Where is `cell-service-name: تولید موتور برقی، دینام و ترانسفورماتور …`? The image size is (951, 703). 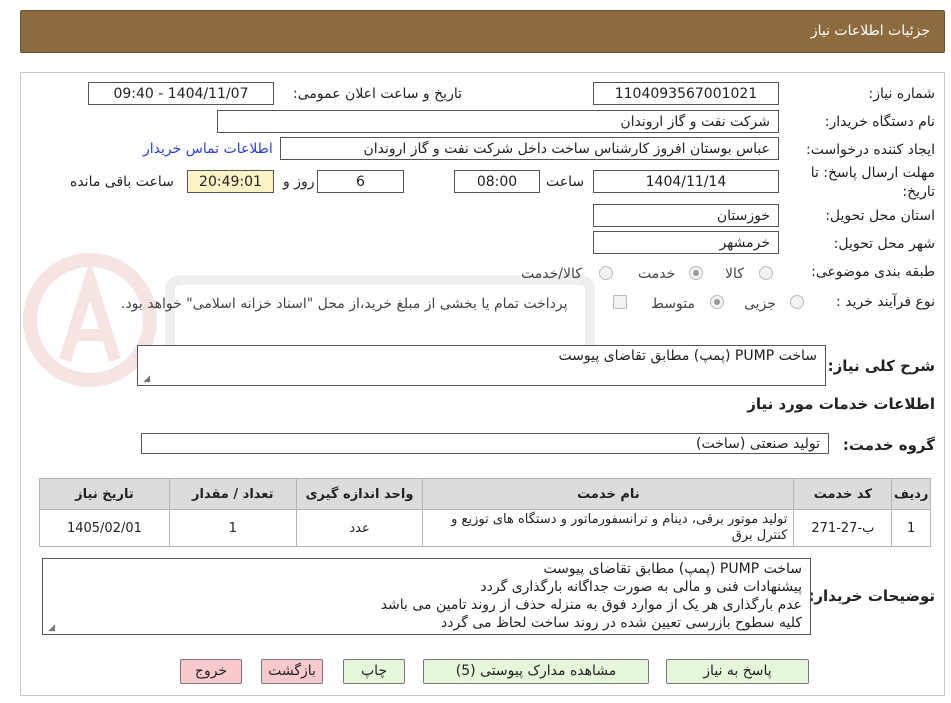
cell-service-name: تولید موتور برقی، دینام و ترانسفورماتور … is located at coordinates (608, 528).